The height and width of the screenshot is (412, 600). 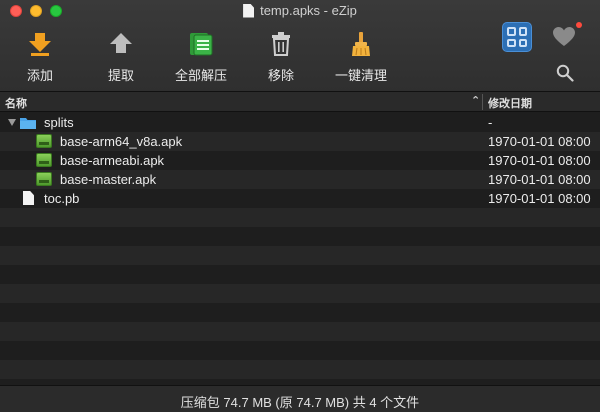 I want to click on column-header: 名称 ⌃ 修改日期, so click(x=300, y=102).